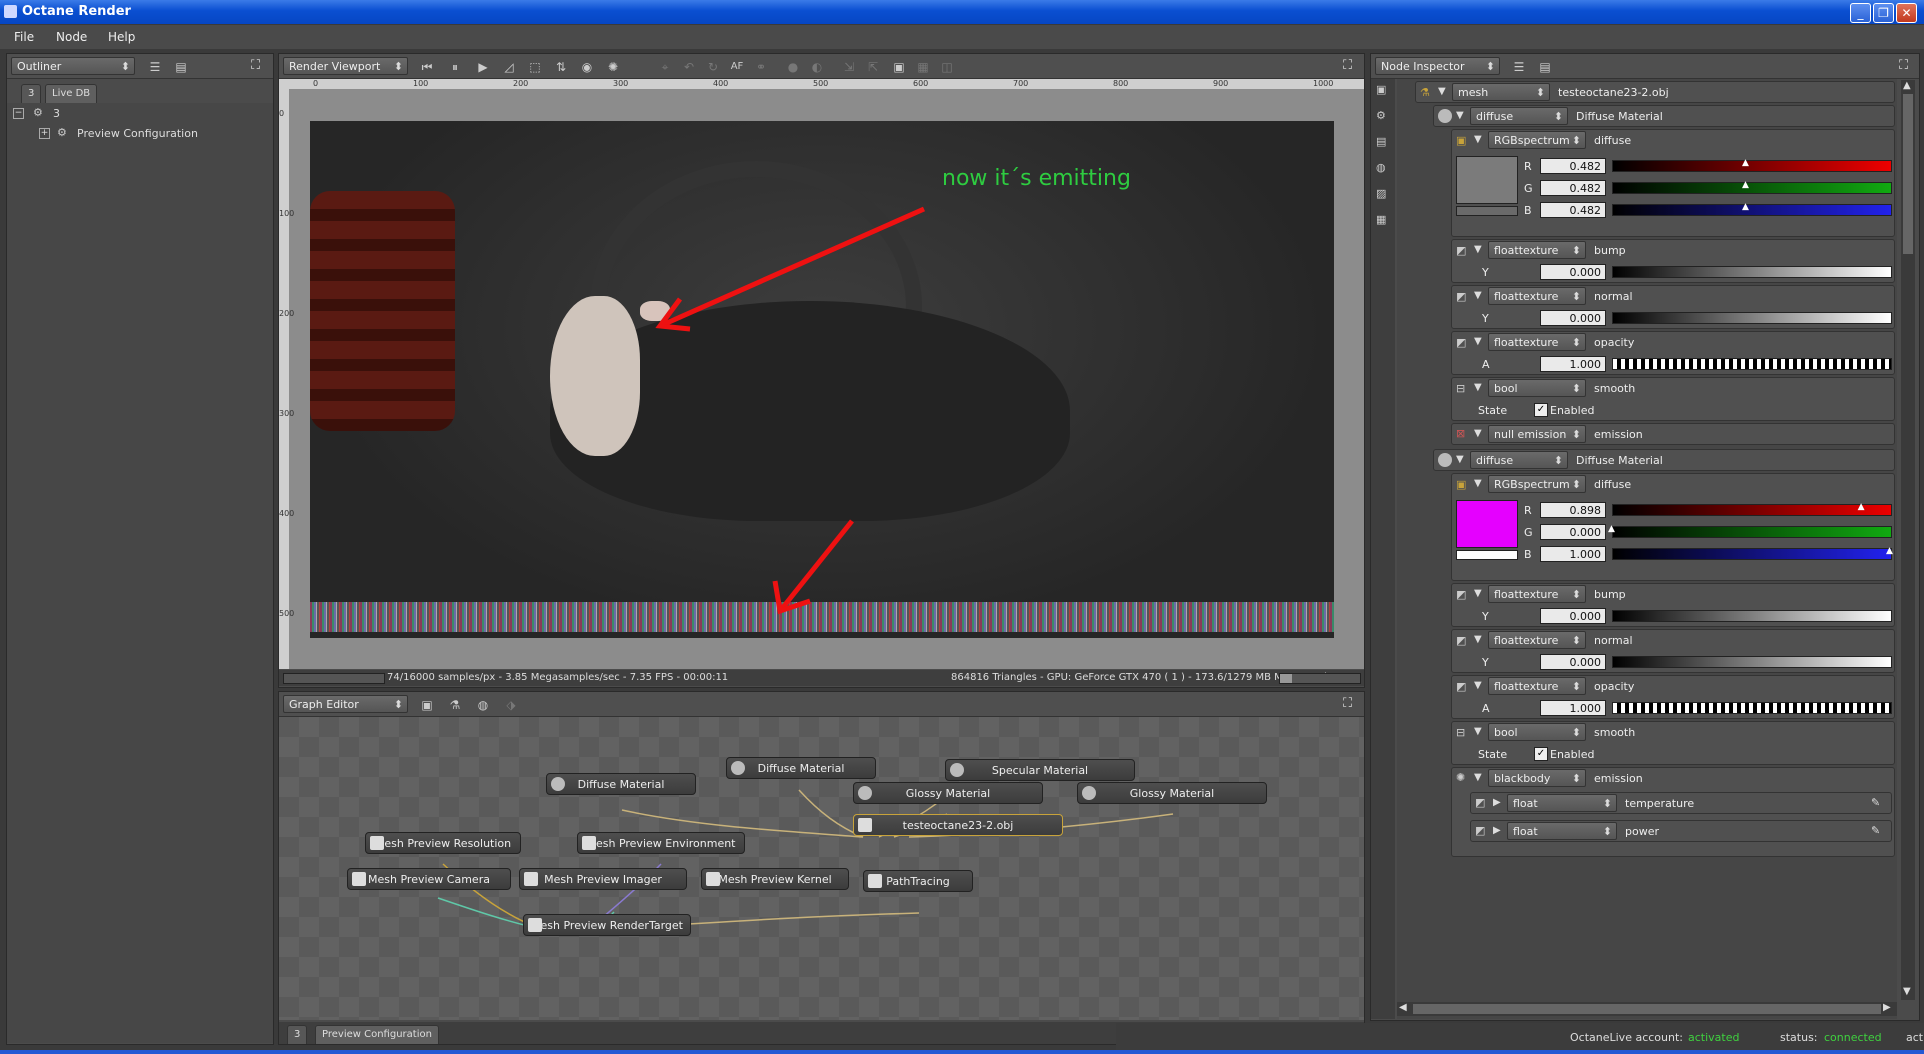 The width and height of the screenshot is (1924, 1054). What do you see at coordinates (948, 793) in the screenshot?
I see `node-glossy-material-1: Glossy Material` at bounding box center [948, 793].